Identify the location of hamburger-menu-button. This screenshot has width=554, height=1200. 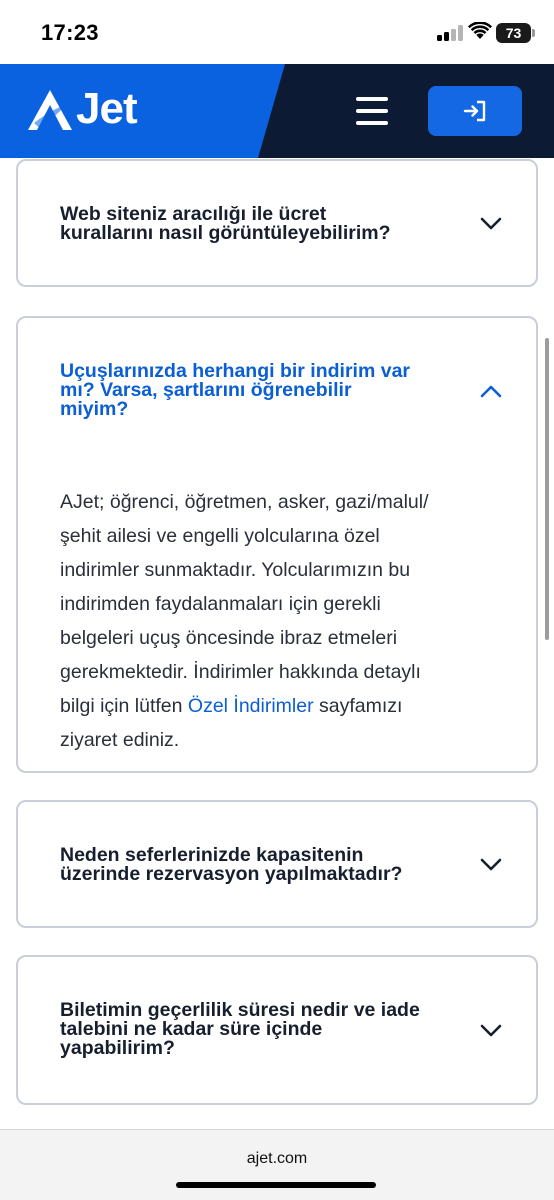
(372, 111).